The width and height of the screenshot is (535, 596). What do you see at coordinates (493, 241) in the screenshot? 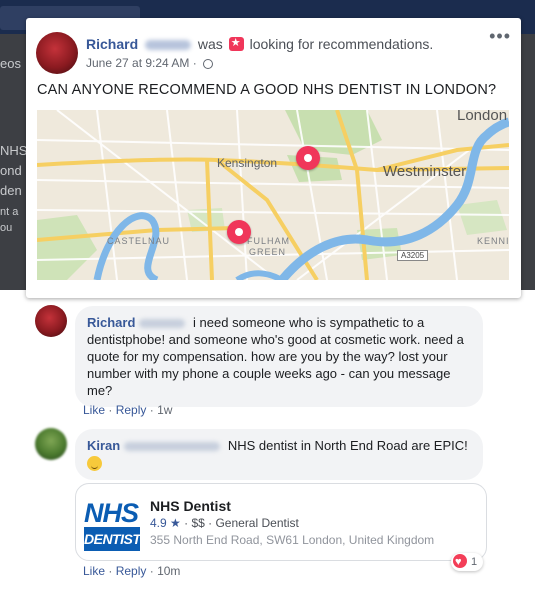
I see `map-label: KENNING` at bounding box center [493, 241].